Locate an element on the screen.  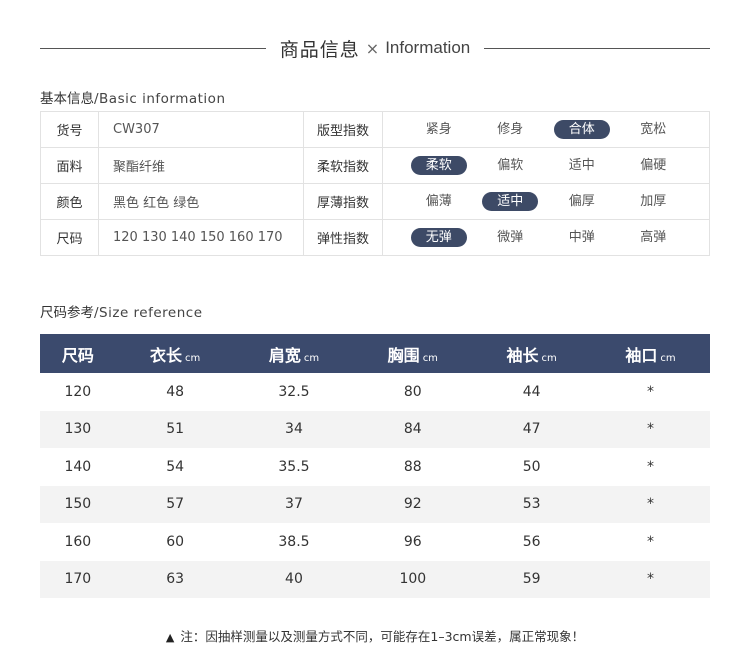
size-reference-title-cn: 尺码参考 is located at coordinates (67, 313).